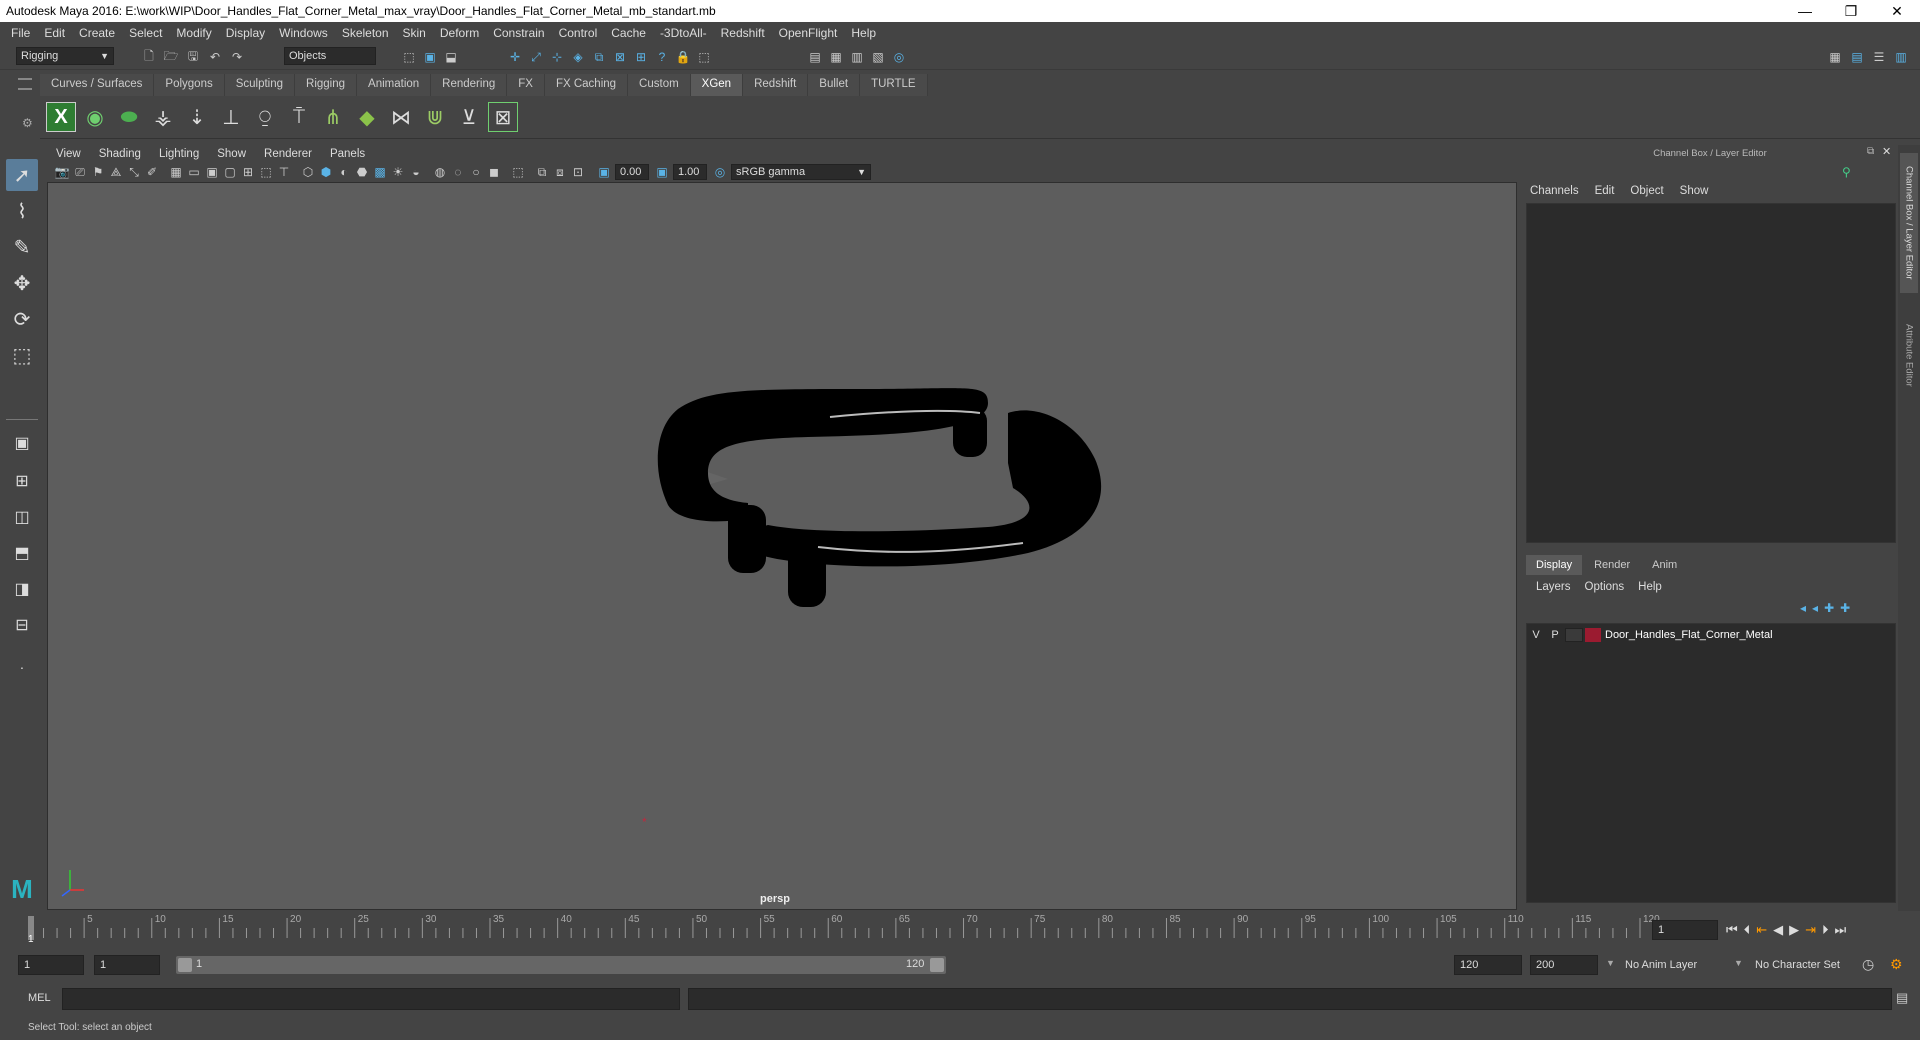  Describe the element at coordinates (54, 33) in the screenshot. I see `menu-edit: Edit` at that location.